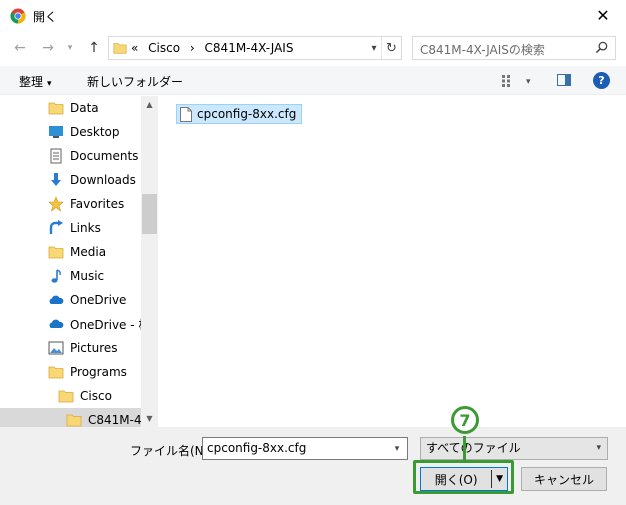 The width and height of the screenshot is (626, 505). Describe the element at coordinates (171, 451) in the screenshot. I see `filename-label: ファイル名(N):` at that location.